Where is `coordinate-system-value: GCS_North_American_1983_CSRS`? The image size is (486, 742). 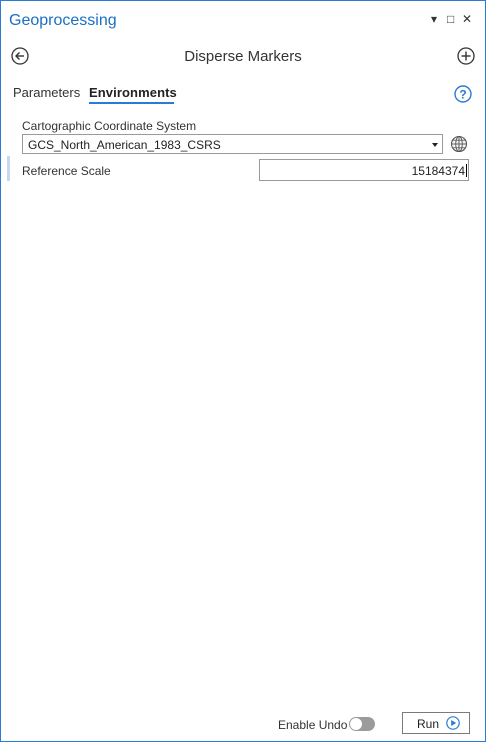
coordinate-system-value: GCS_North_American_1983_CSRS is located at coordinates (124, 145).